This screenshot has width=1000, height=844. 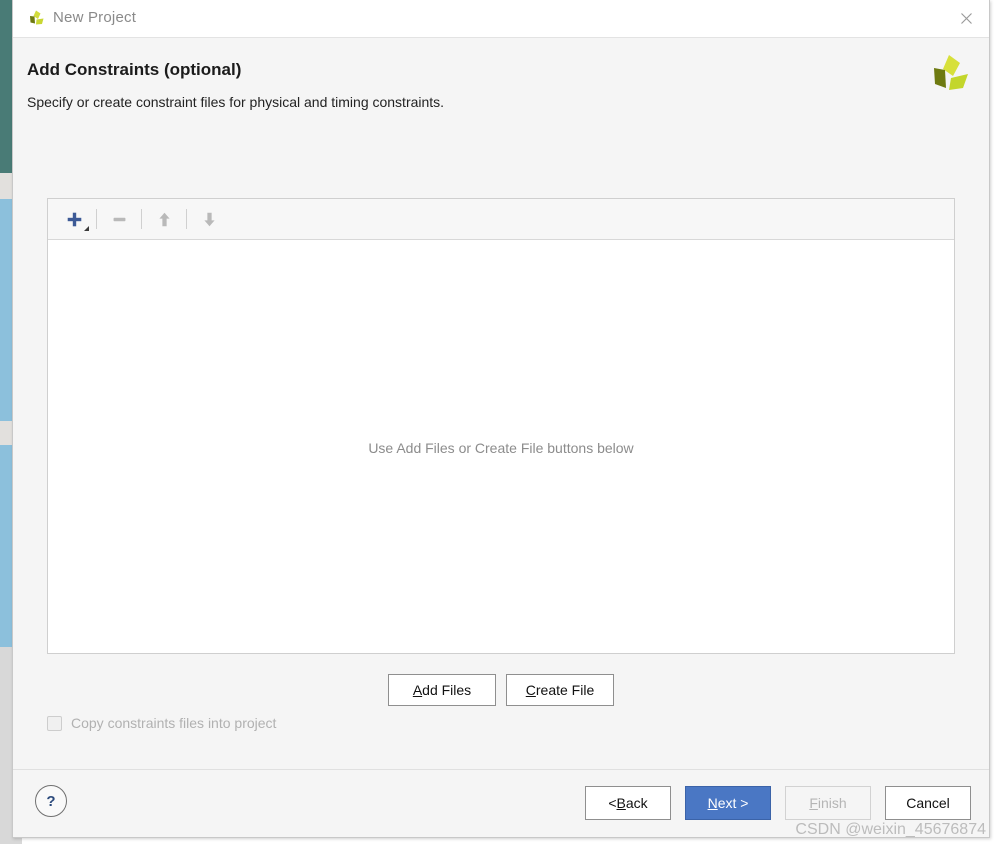 I want to click on add-files-label: dd Files, so click(x=447, y=690).